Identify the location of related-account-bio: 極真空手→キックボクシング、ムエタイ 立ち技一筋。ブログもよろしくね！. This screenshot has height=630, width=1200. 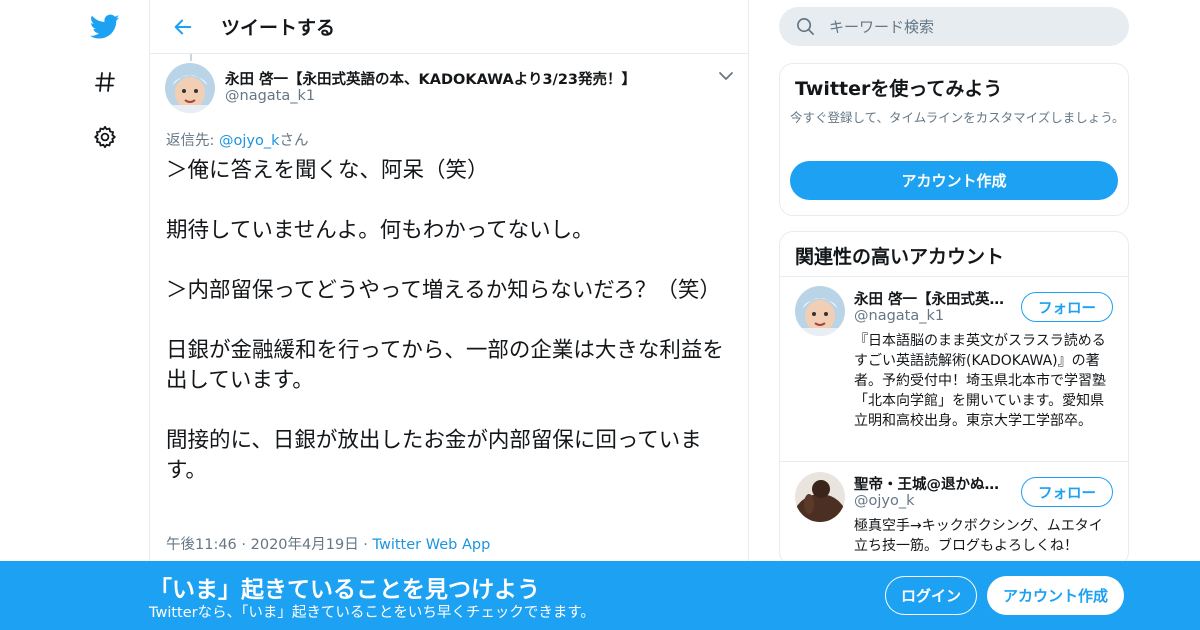
(978, 536).